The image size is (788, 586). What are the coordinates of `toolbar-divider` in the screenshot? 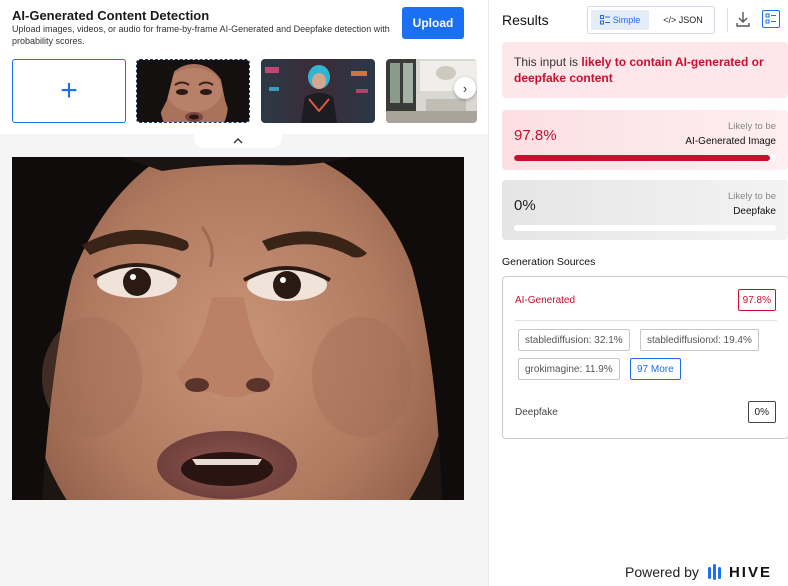 It's located at (727, 20).